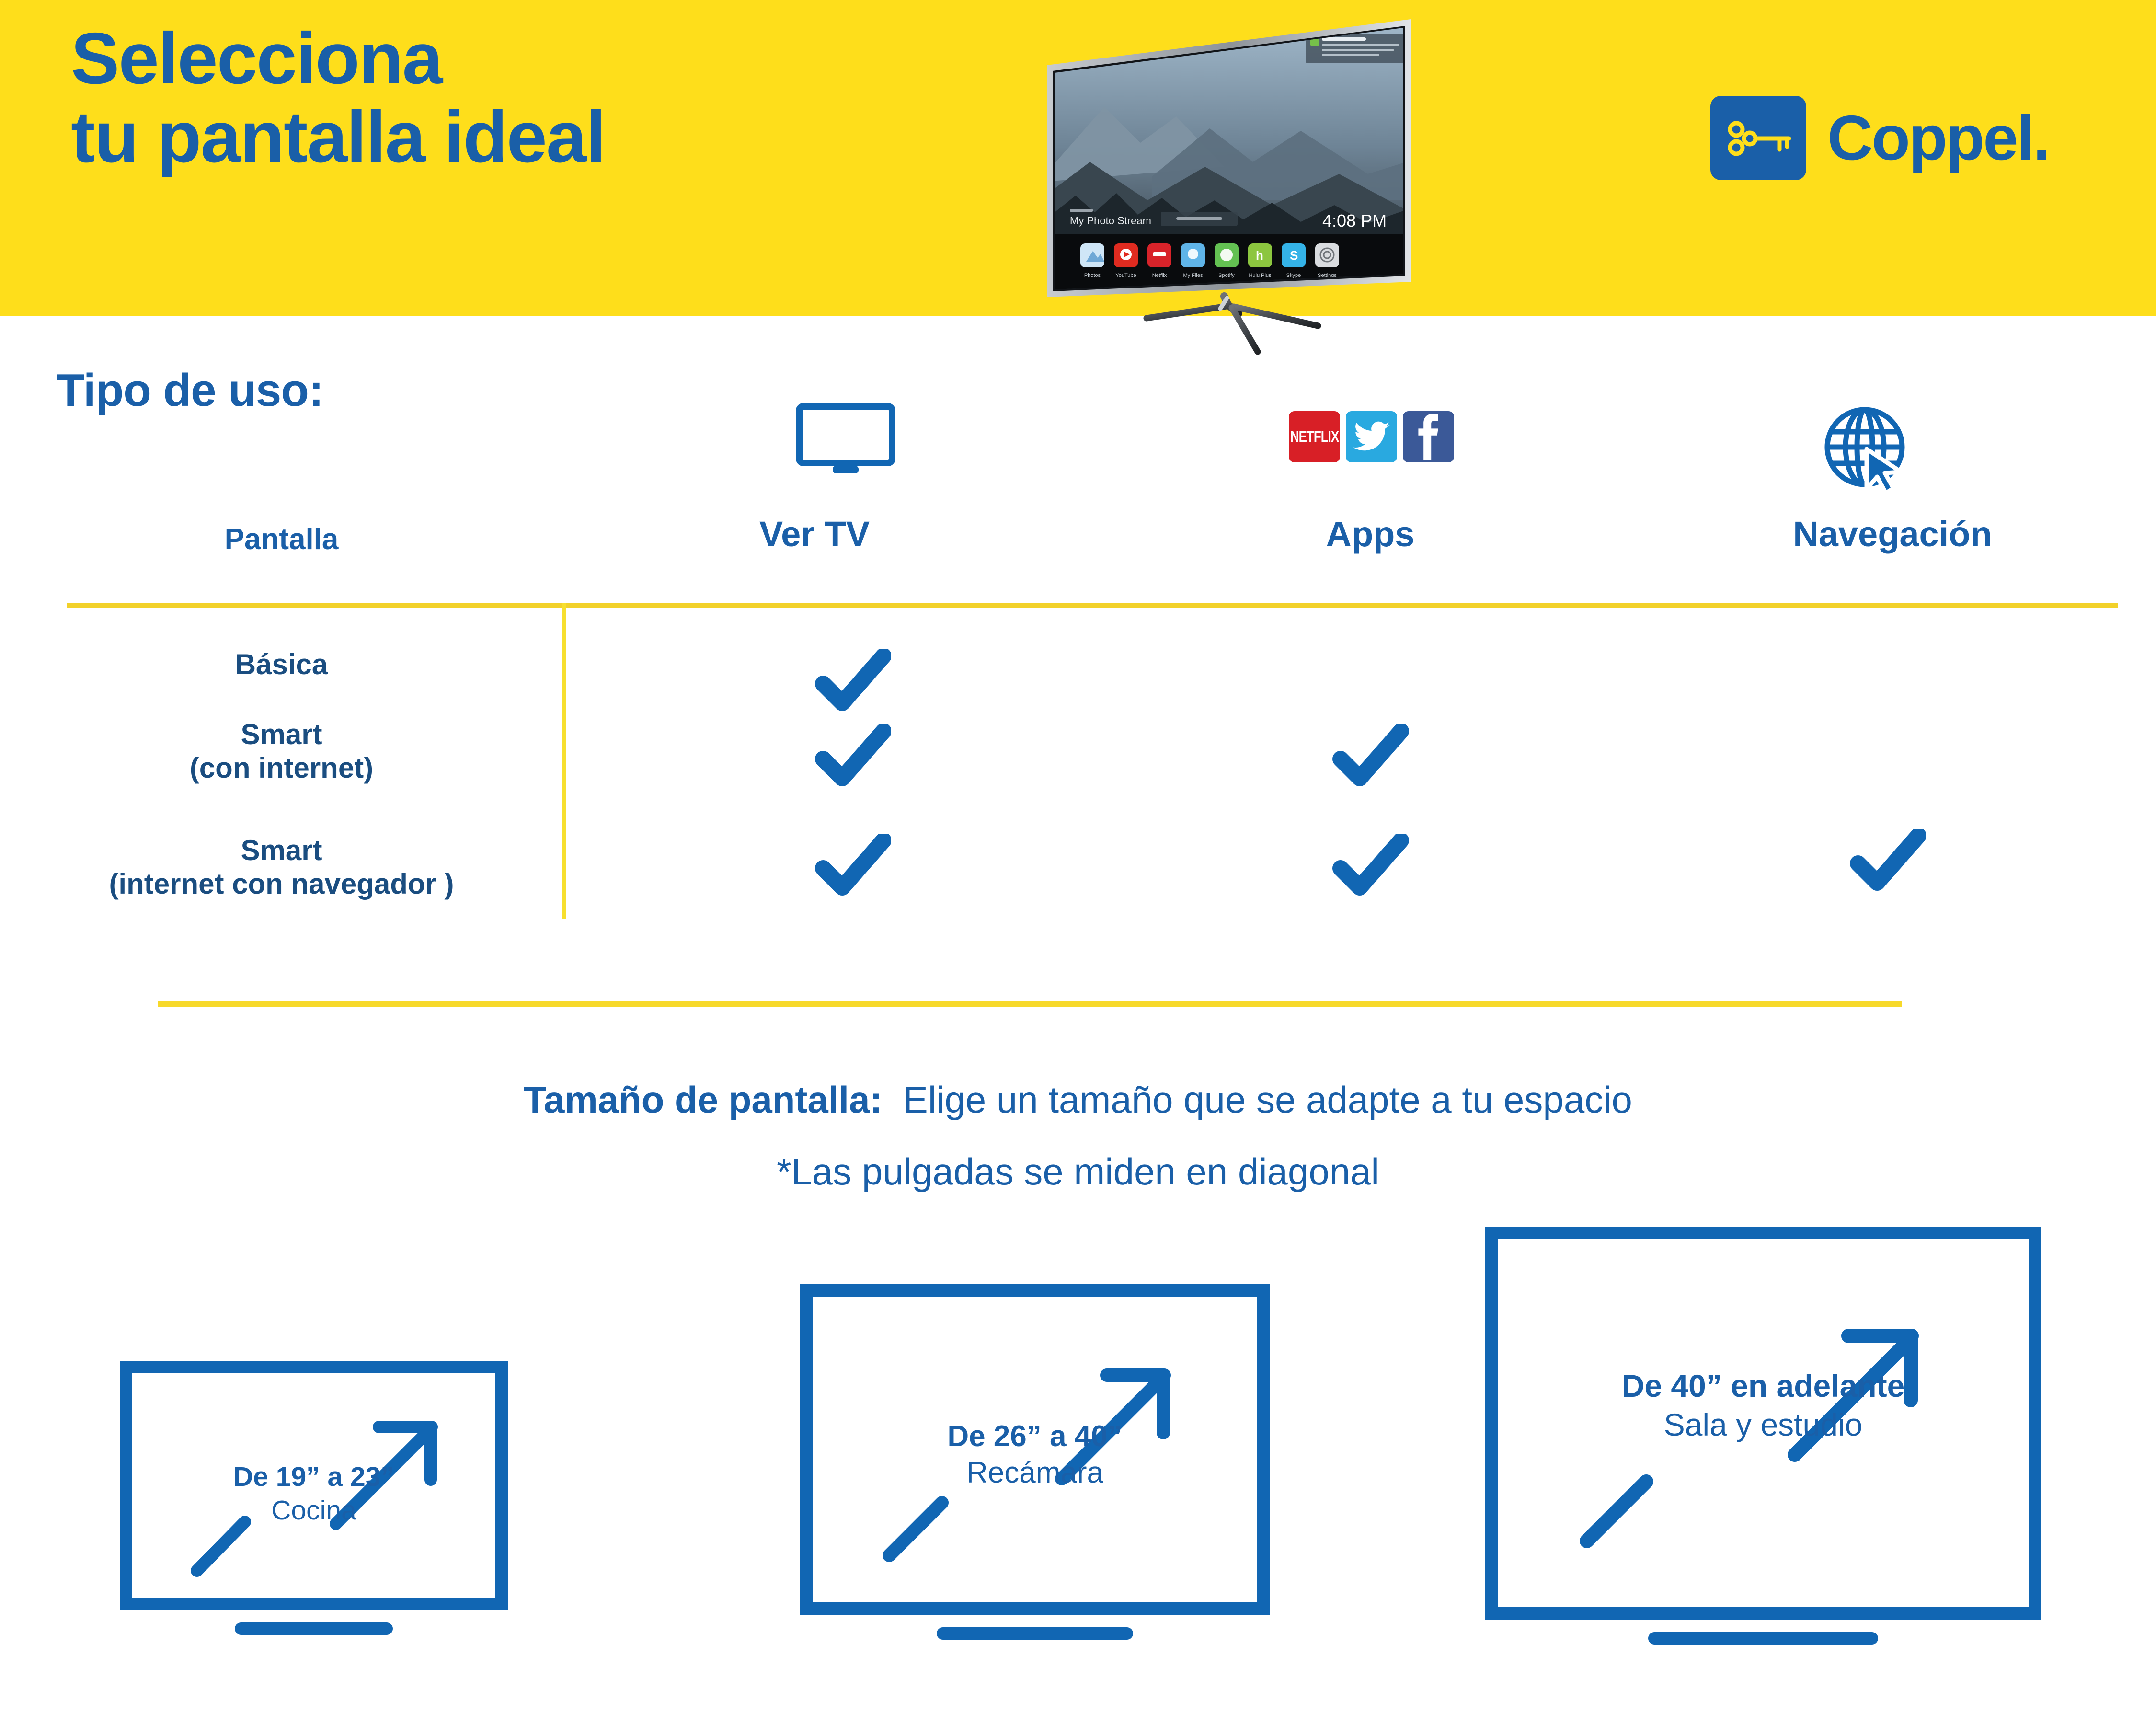  Describe the element at coordinates (814, 534) in the screenshot. I see `column-header-ver-tv: Ver TV` at that location.